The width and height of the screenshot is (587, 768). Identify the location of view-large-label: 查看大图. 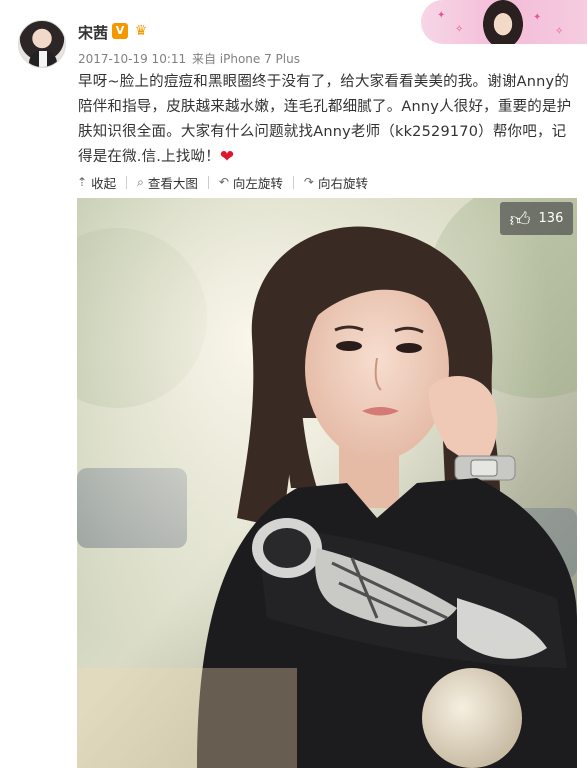
(172, 183).